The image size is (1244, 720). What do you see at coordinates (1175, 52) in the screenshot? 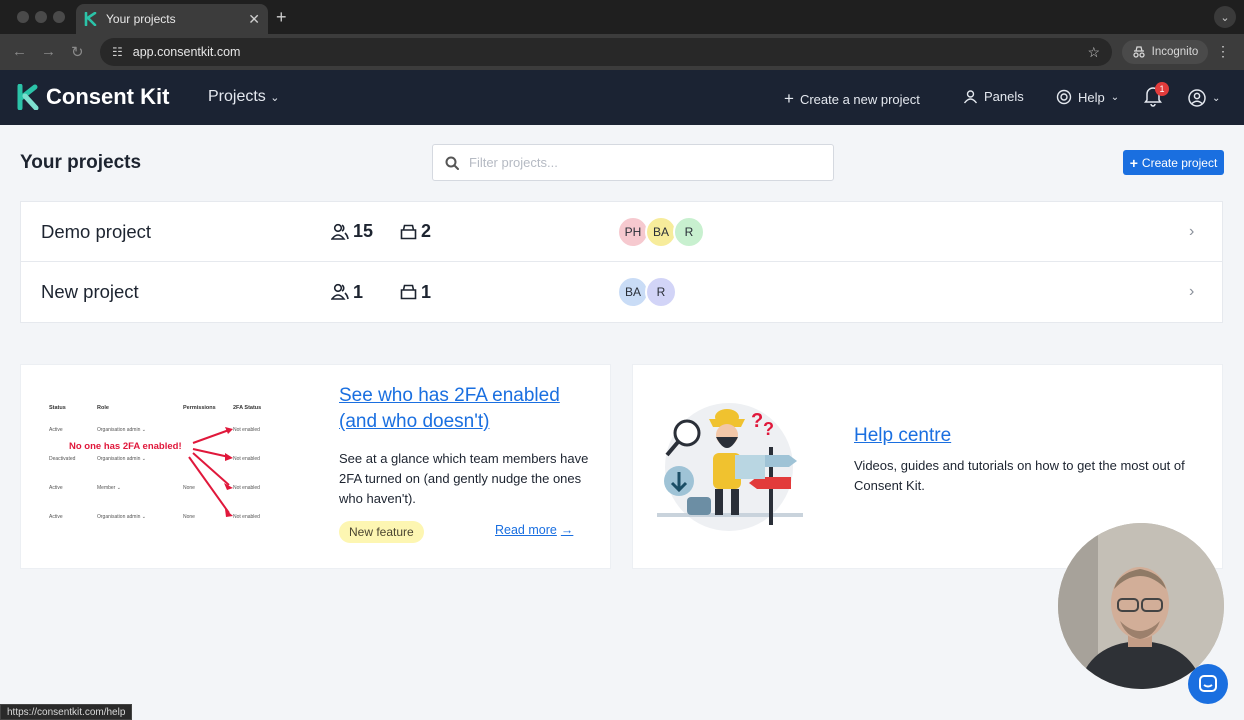
I see `incognito-label: Incognito` at bounding box center [1175, 52].